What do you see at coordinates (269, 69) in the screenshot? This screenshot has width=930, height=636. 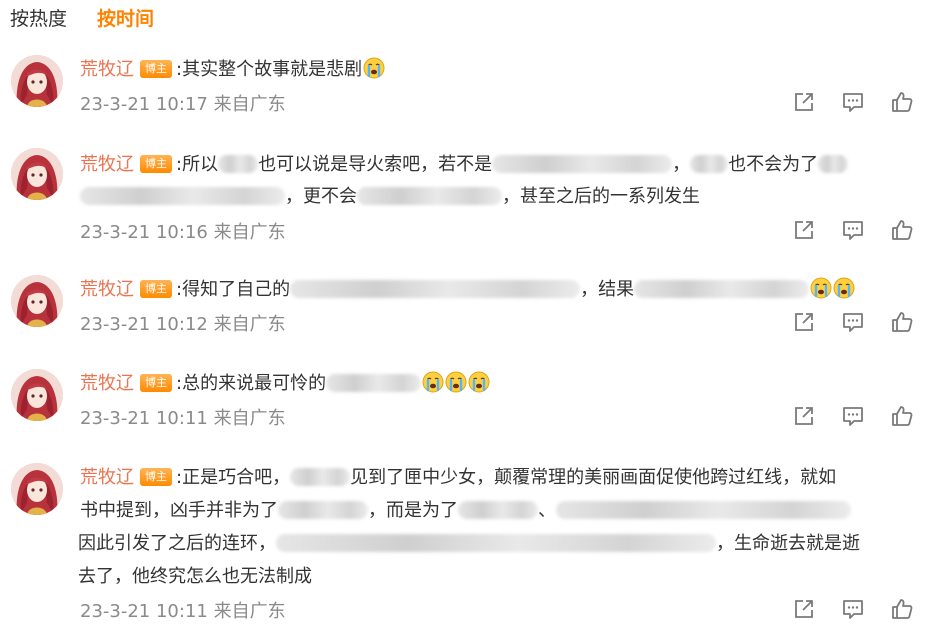 I see `comment-text-part: :其实整个故事就是悲剧` at bounding box center [269, 69].